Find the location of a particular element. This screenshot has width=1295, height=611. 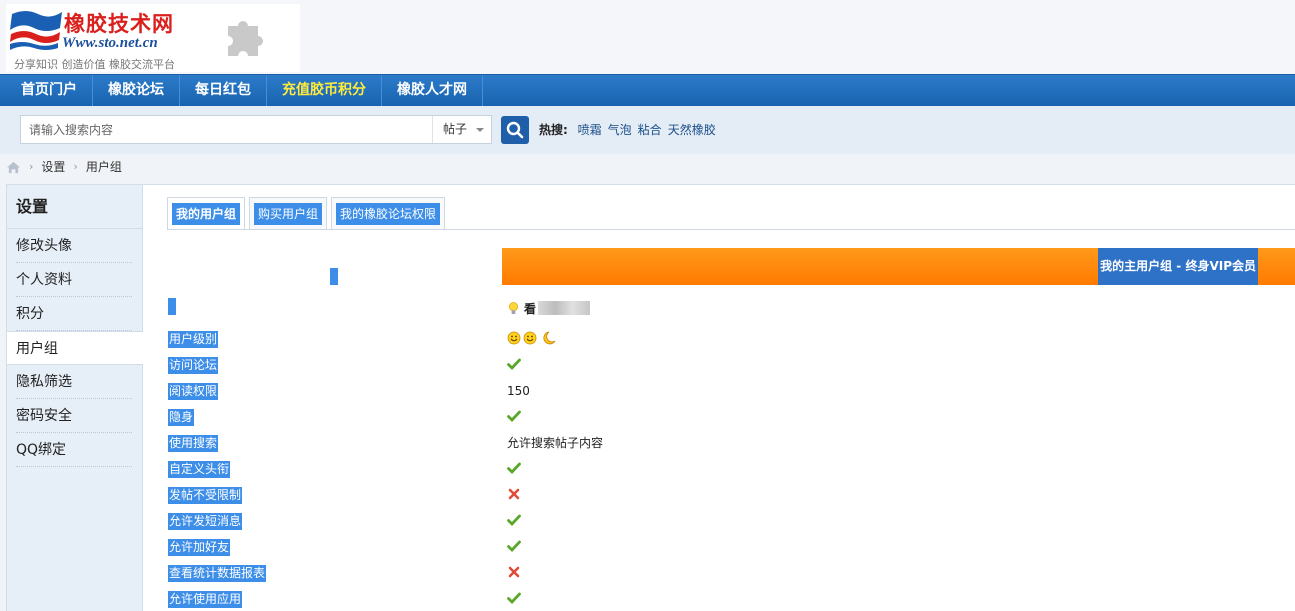

hot-search-label: 热搜: is located at coordinates (553, 130).